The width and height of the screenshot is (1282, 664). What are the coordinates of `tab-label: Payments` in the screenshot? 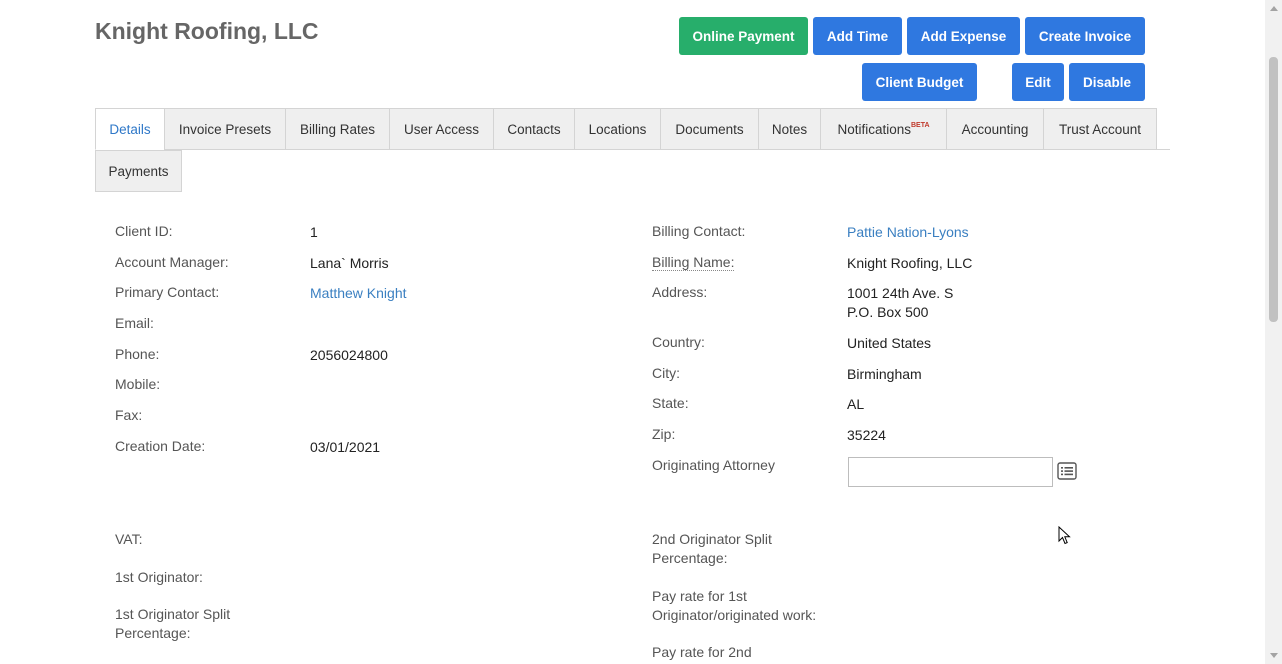 It's located at (138, 171).